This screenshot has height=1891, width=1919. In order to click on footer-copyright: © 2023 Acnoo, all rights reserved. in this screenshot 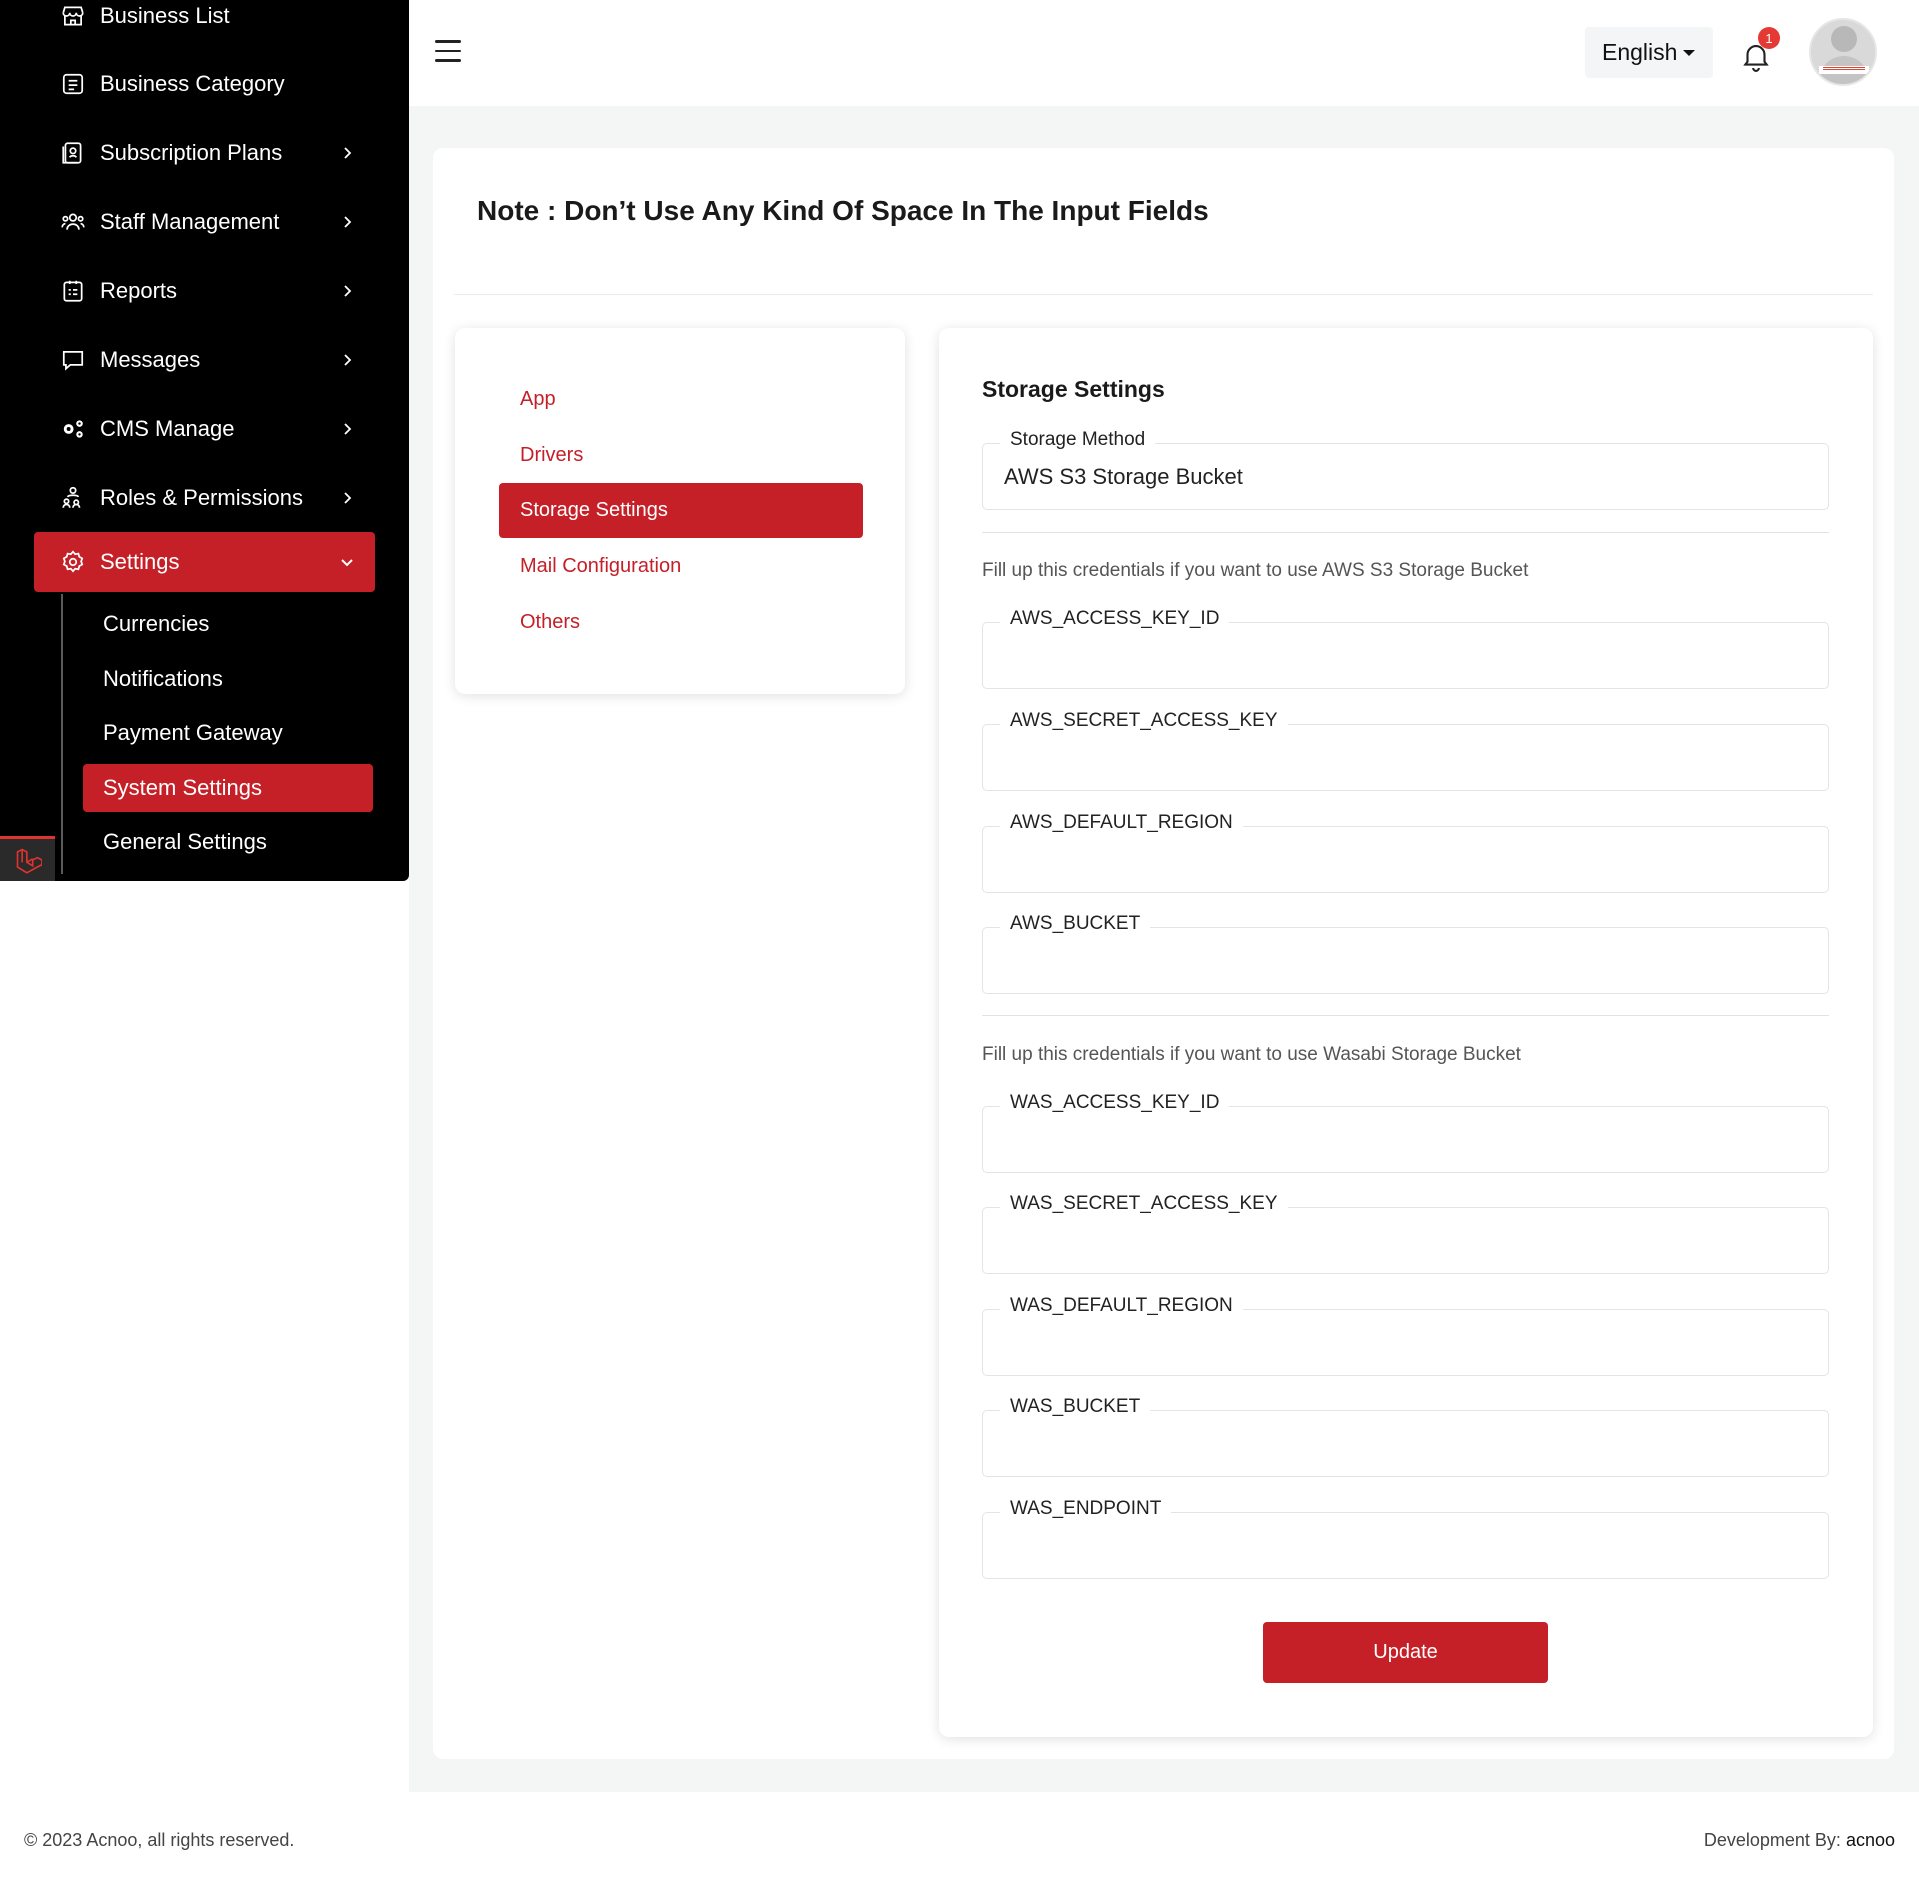, I will do `click(159, 1840)`.